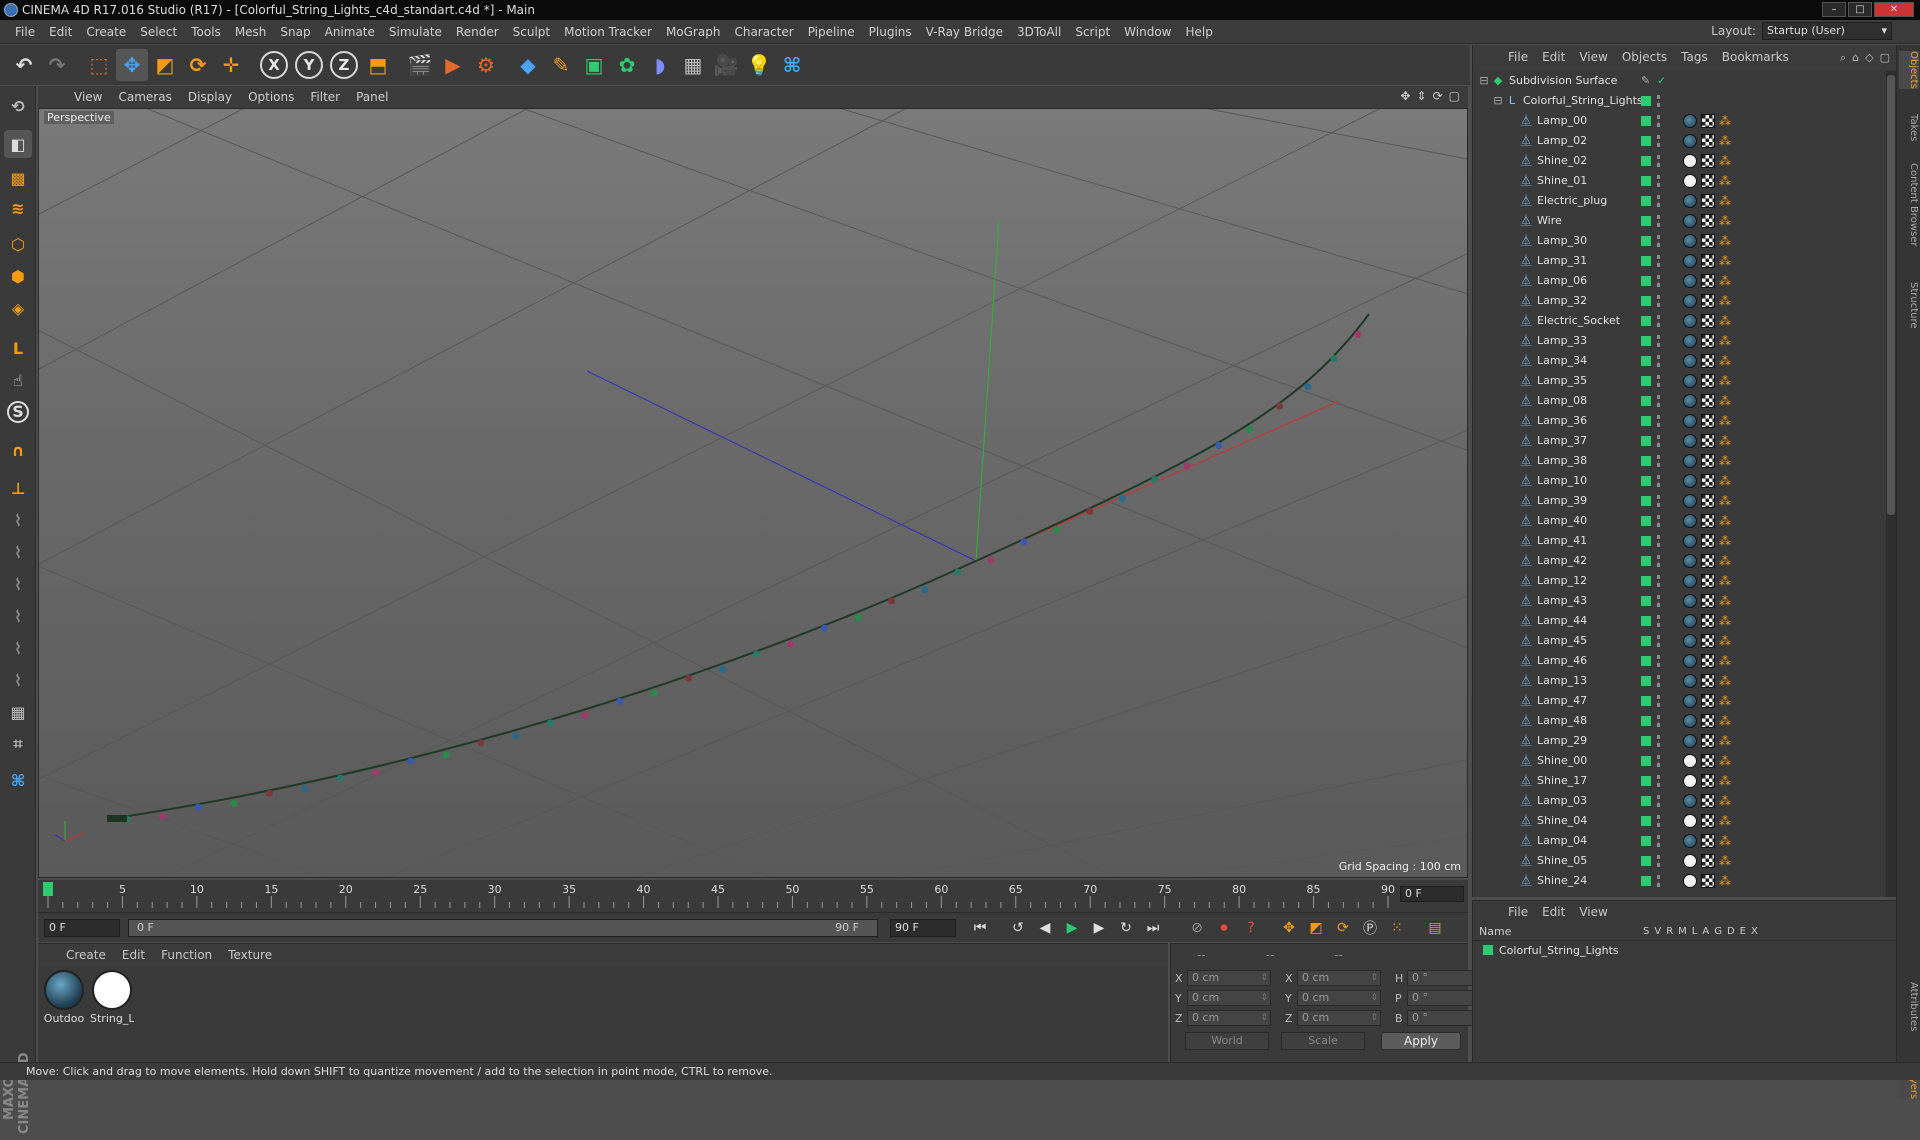  Describe the element at coordinates (1679, 121) in the screenshot. I see `object-row: ⏅ Lamp_00 ⁂` at that location.